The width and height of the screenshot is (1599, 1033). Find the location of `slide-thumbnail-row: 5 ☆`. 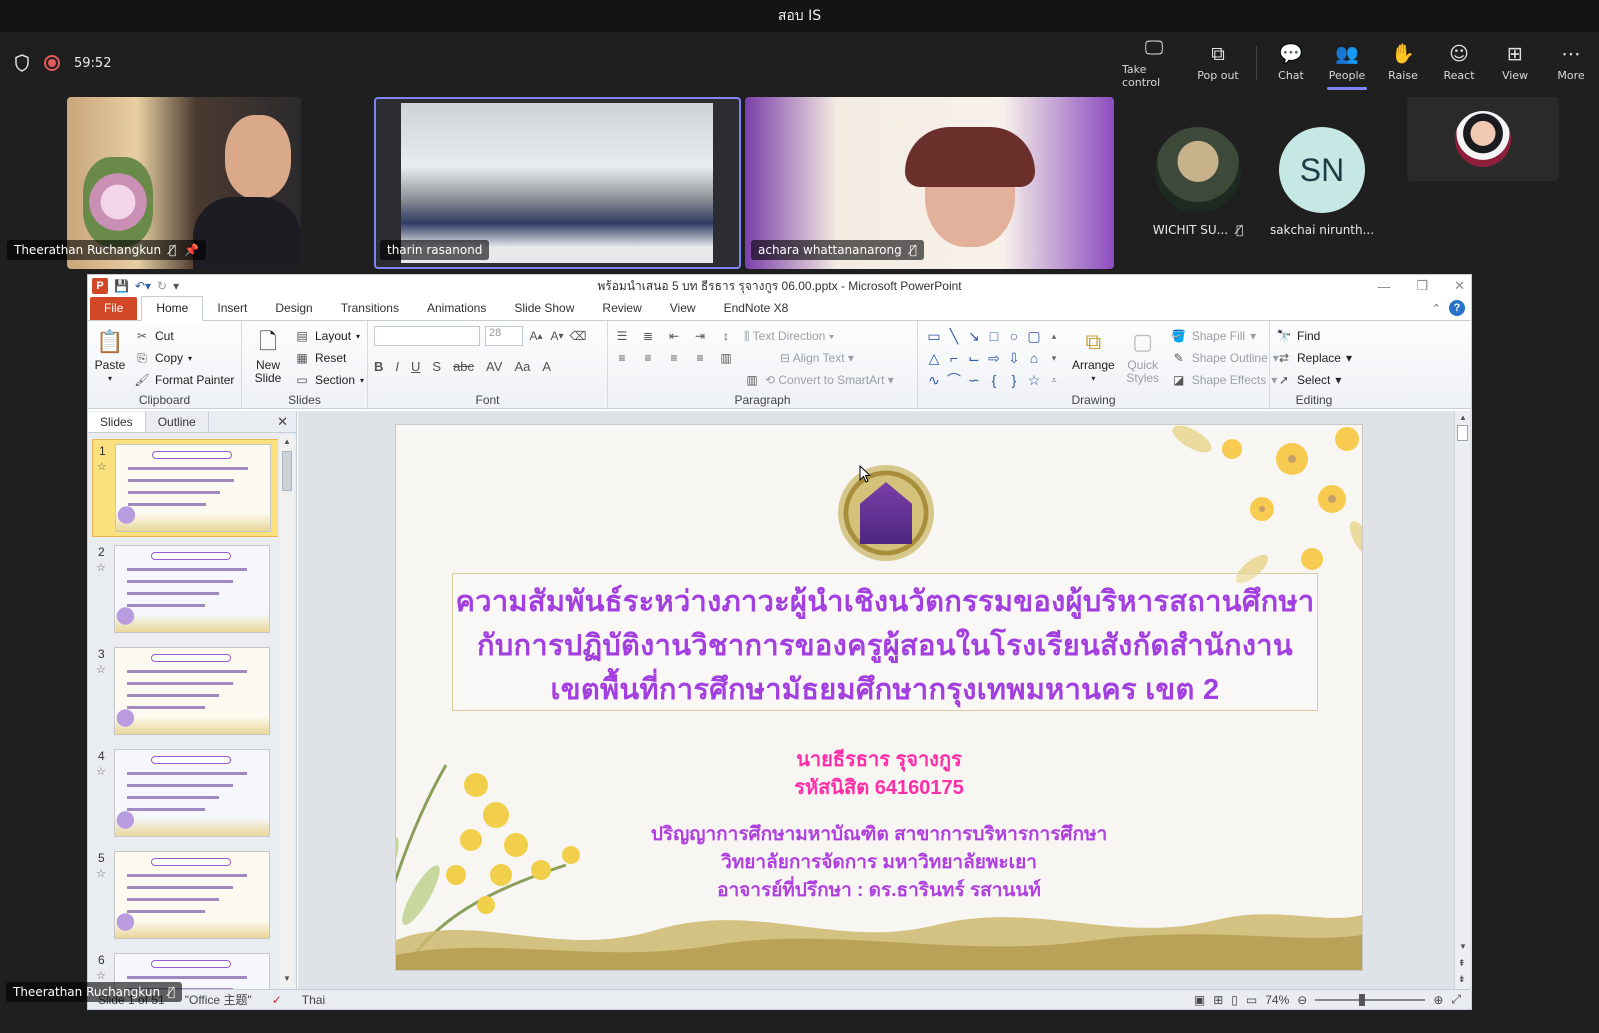

slide-thumbnail-row: 5 ☆ is located at coordinates (185, 896).